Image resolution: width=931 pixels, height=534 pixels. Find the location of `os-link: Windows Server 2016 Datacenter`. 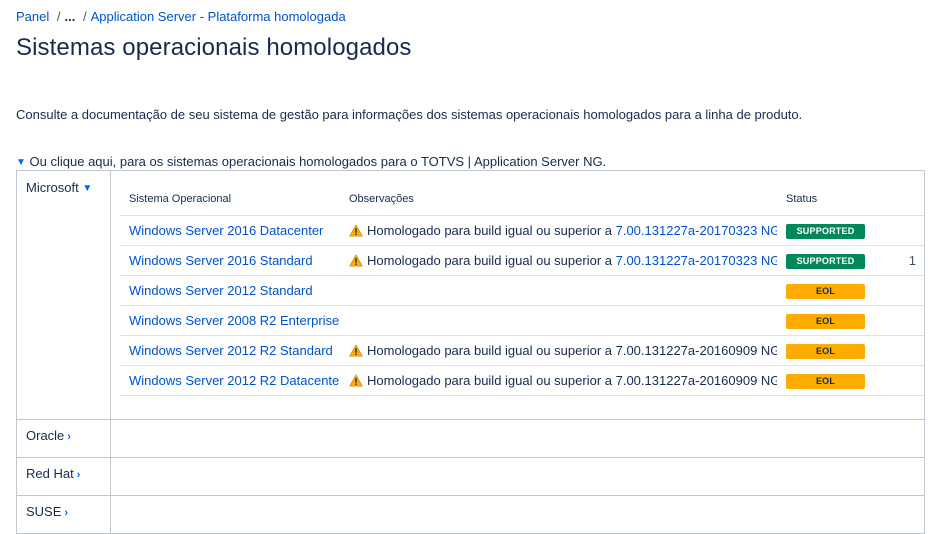

os-link: Windows Server 2016 Datacenter is located at coordinates (226, 230).